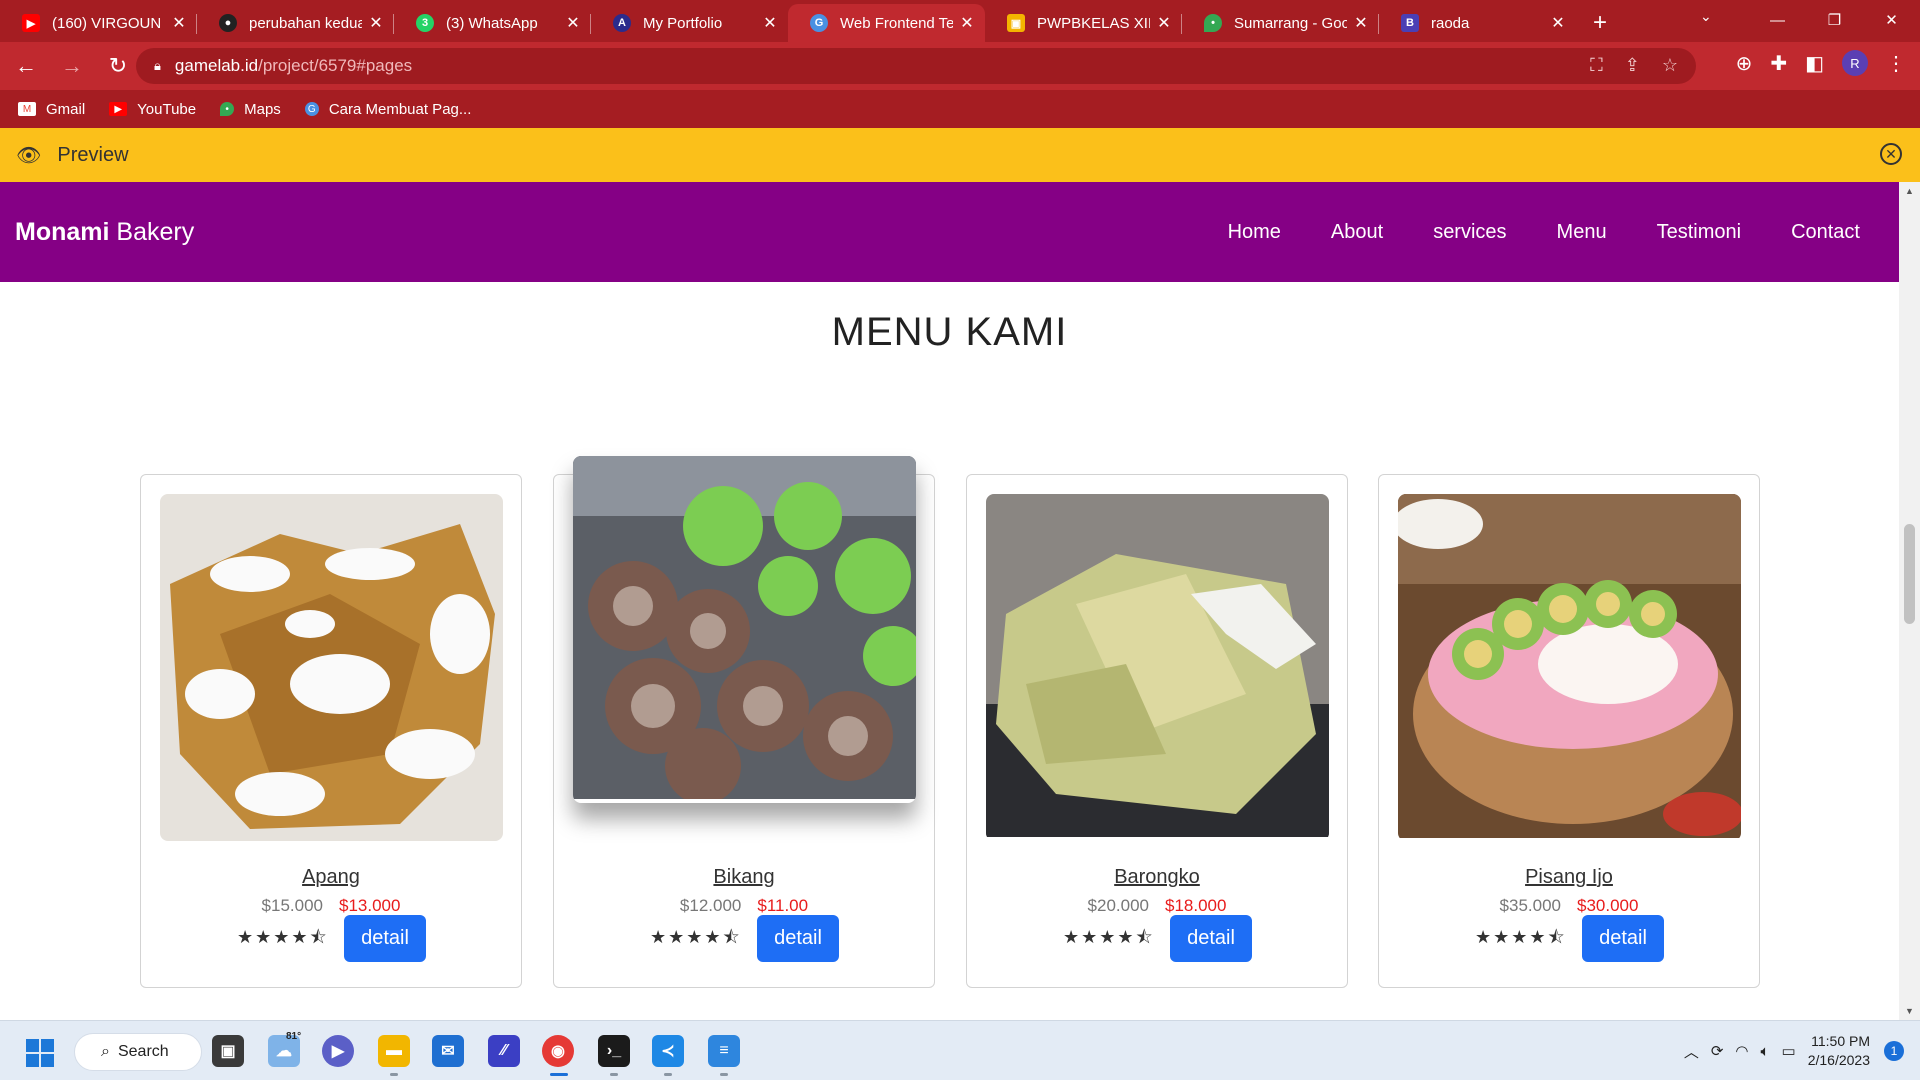  What do you see at coordinates (1157, 667) in the screenshot?
I see `barongko-photo` at bounding box center [1157, 667].